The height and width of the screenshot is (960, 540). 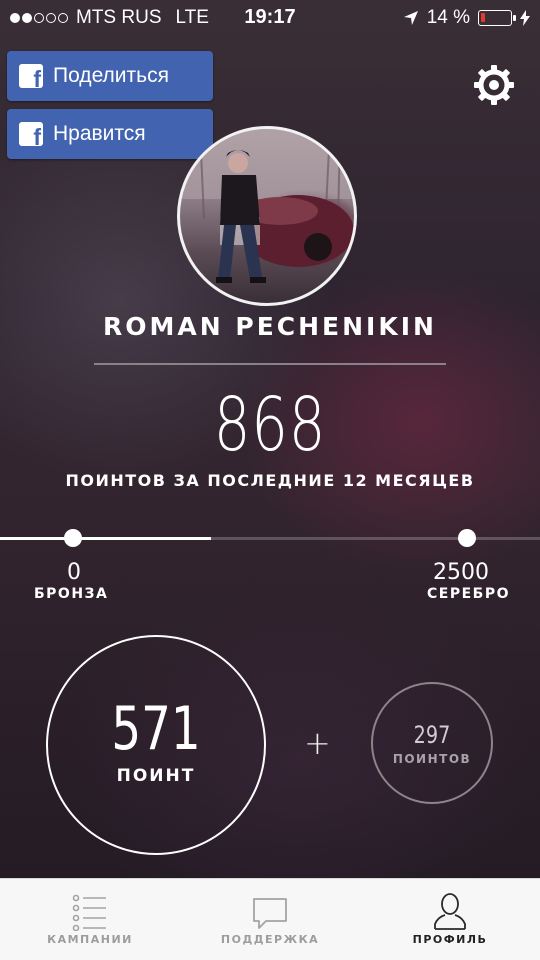 What do you see at coordinates (494, 85) in the screenshot?
I see `settings-gear-icon` at bounding box center [494, 85].